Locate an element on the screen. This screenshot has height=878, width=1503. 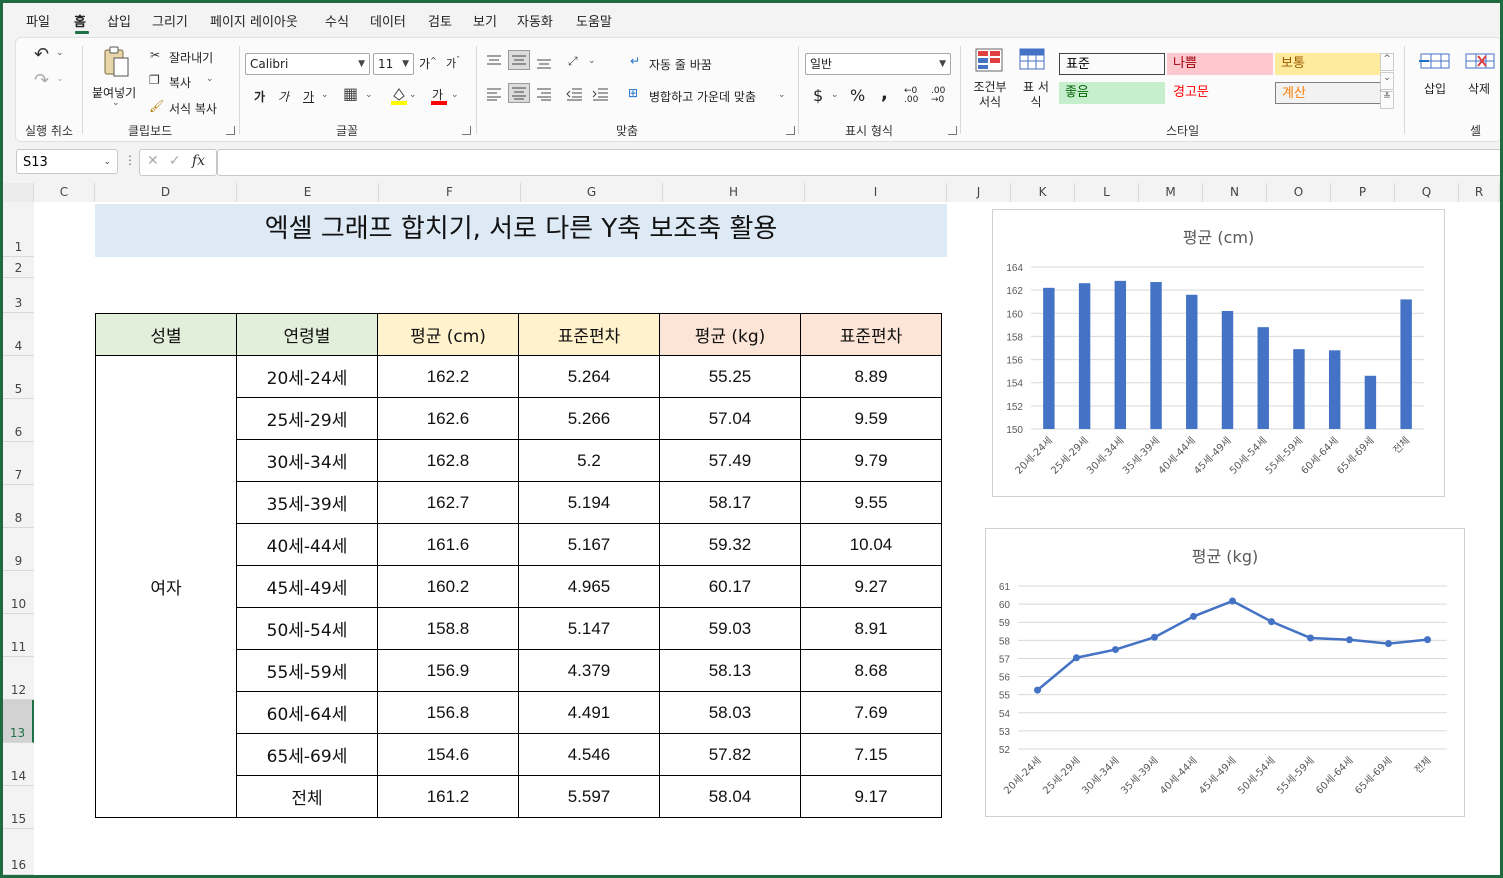
cell: 156.9 is located at coordinates (448, 670).